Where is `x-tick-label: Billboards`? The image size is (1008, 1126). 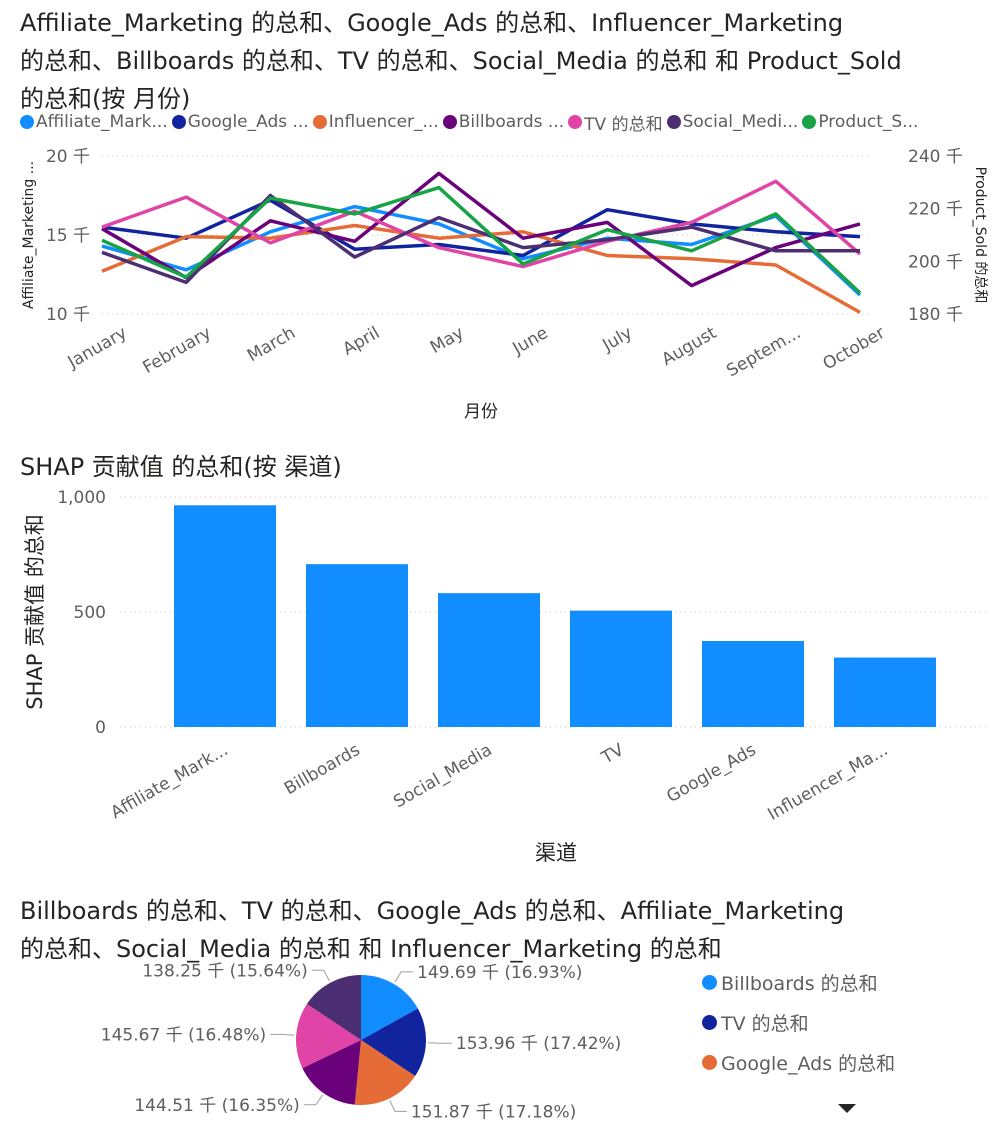
x-tick-label: Billboards is located at coordinates (322, 769).